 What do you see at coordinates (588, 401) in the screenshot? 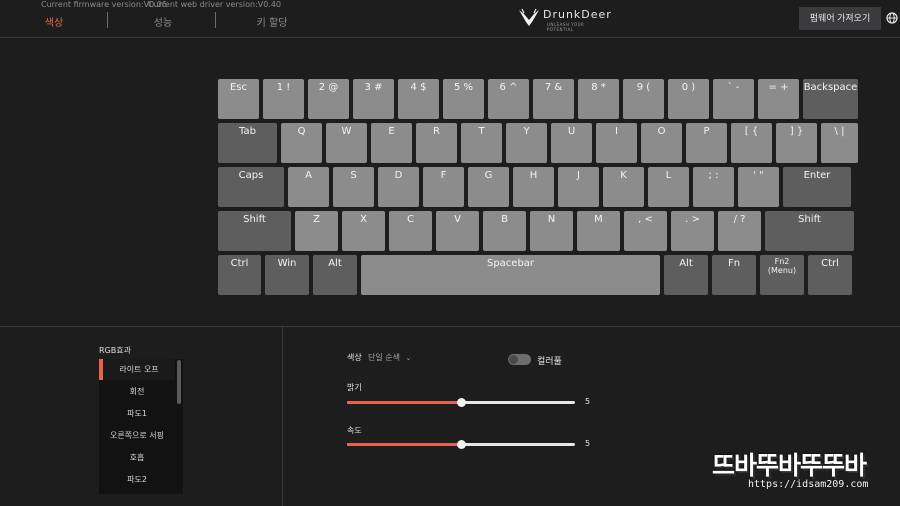
I see `brightness-value: 5` at bounding box center [588, 401].